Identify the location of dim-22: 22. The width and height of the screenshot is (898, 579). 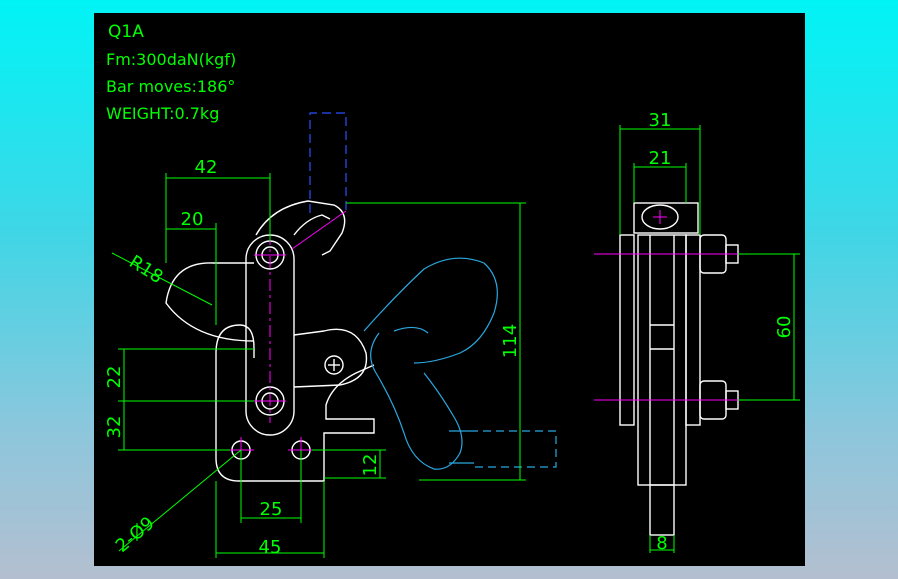
(114, 377).